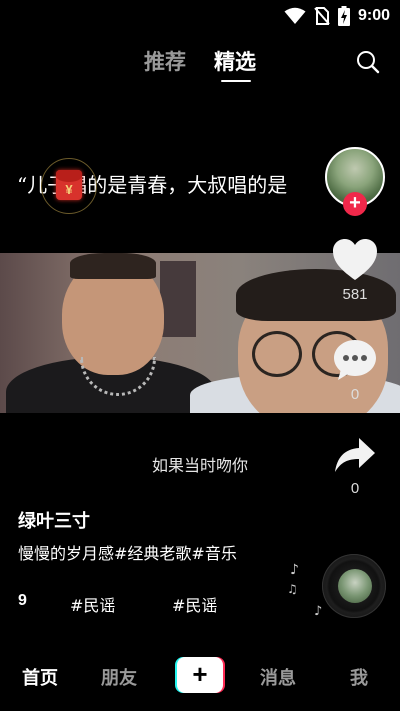 The image size is (400, 711). What do you see at coordinates (368, 62) in the screenshot?
I see `search-icon` at bounding box center [368, 62].